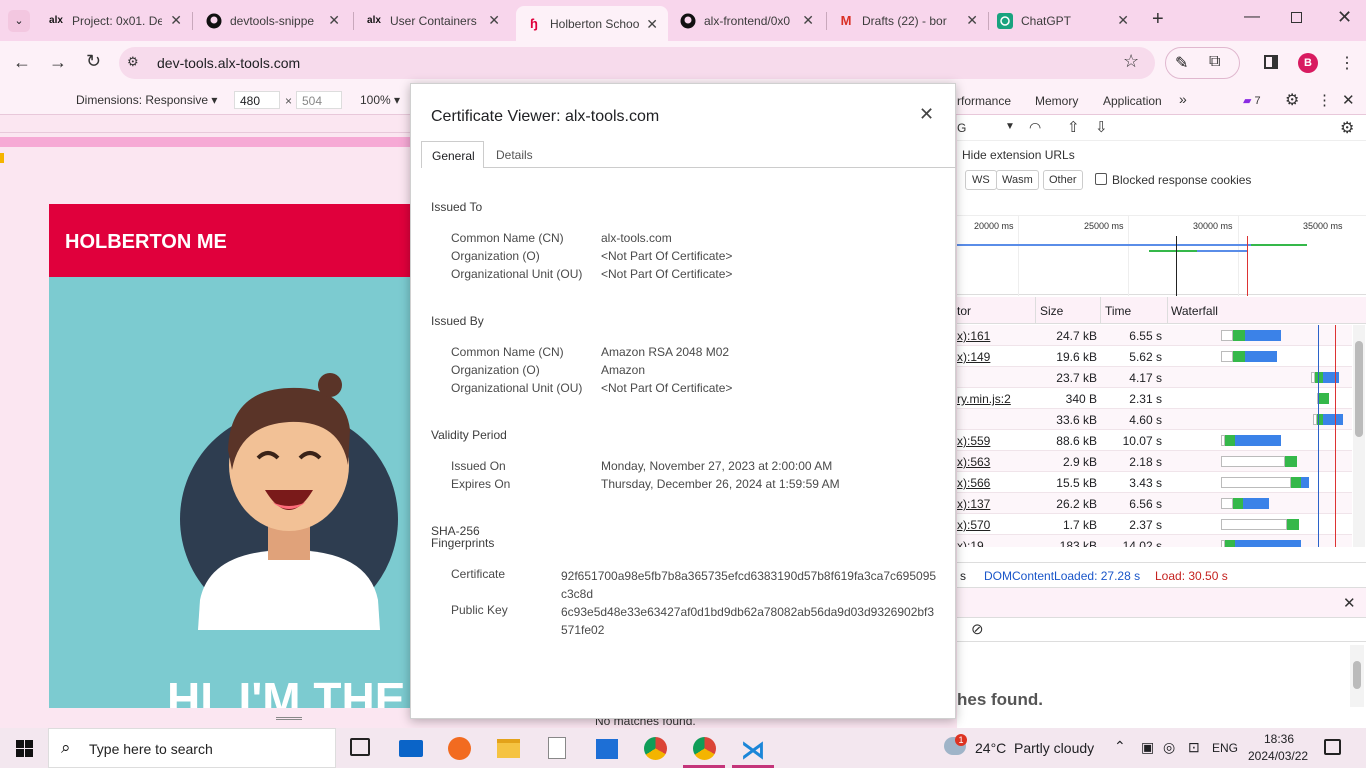 Image resolution: width=1366 pixels, height=768 pixels. I want to click on row-initiator: x):570, so click(973, 525).